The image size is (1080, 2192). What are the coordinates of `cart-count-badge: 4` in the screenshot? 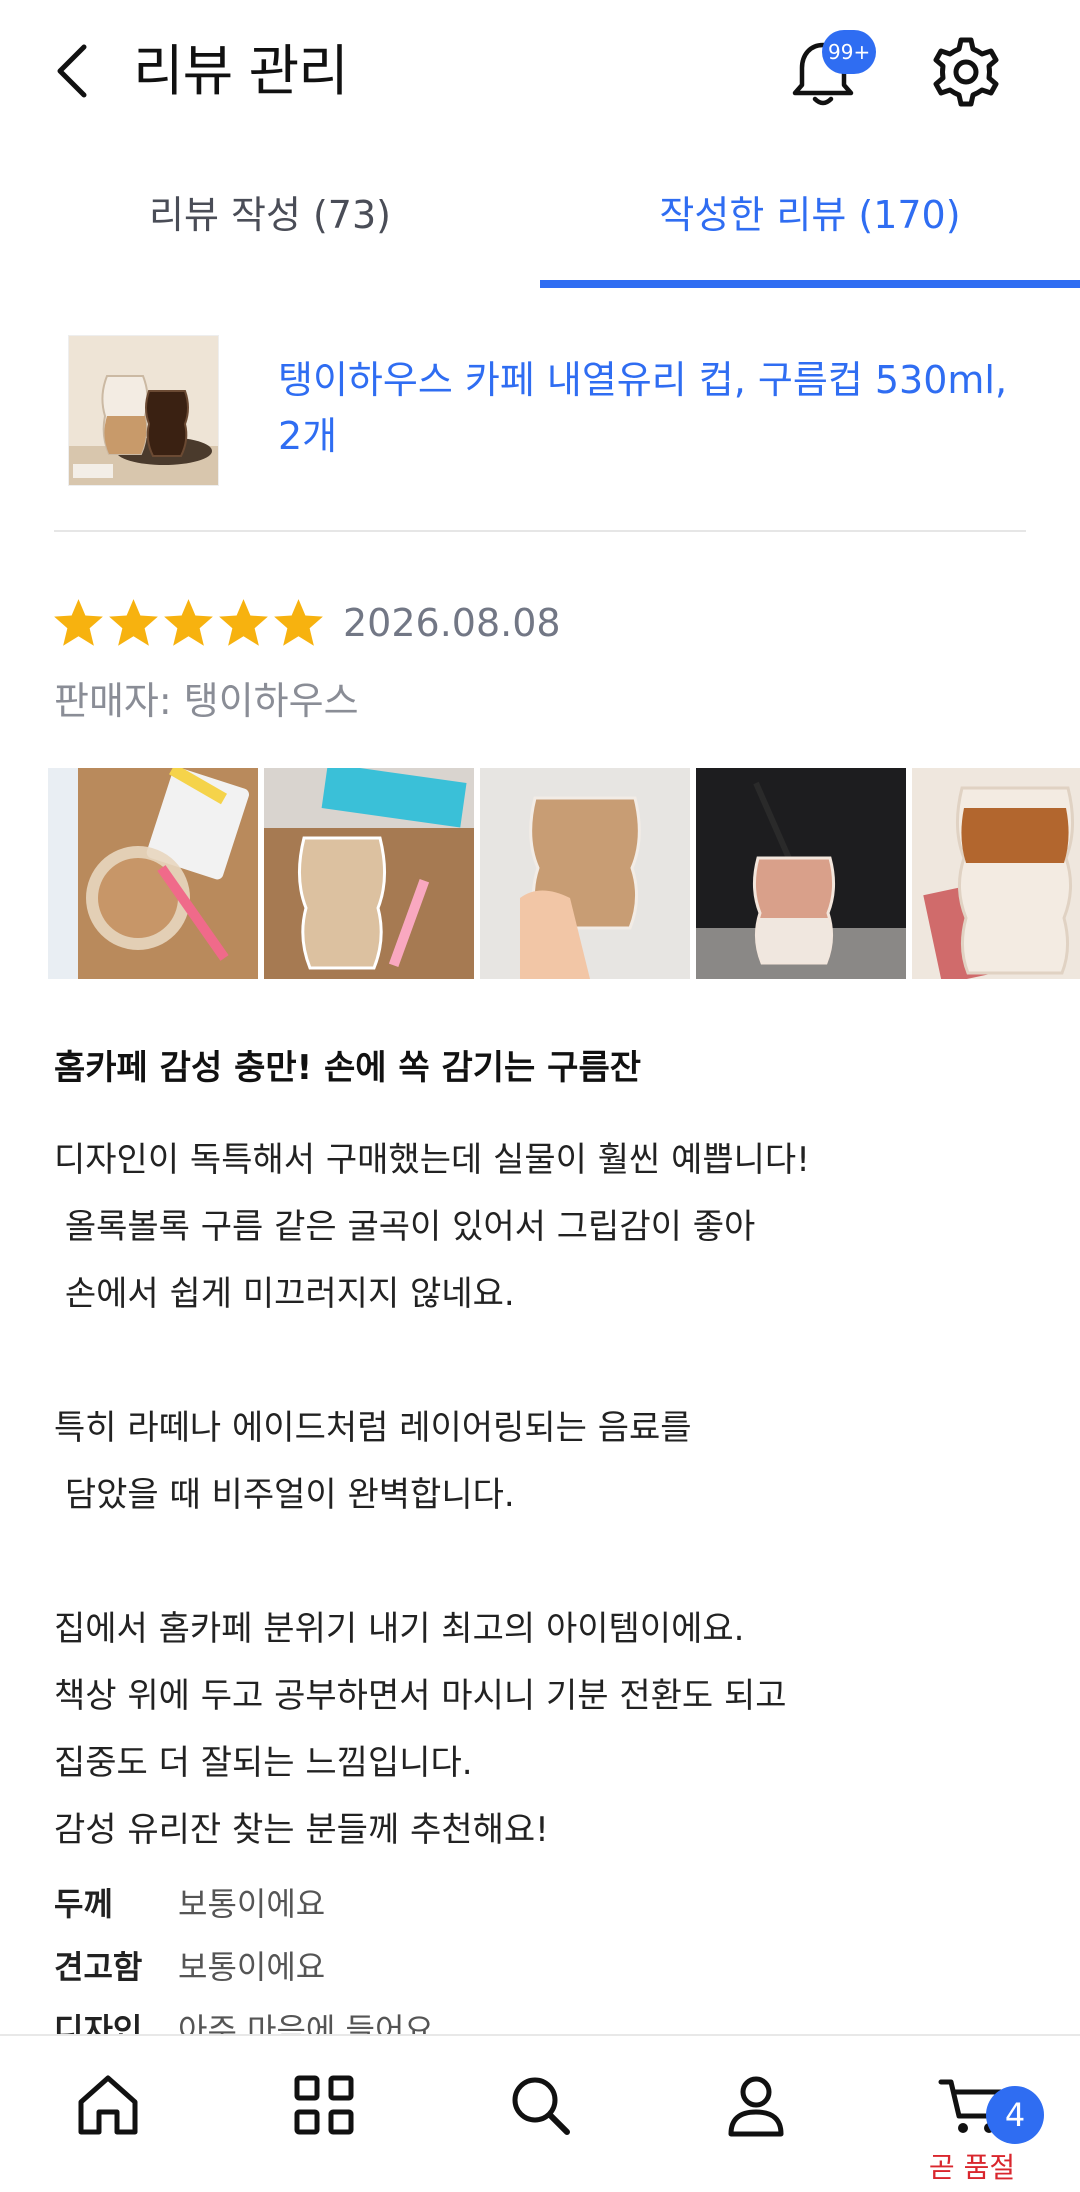 It's located at (1015, 2115).